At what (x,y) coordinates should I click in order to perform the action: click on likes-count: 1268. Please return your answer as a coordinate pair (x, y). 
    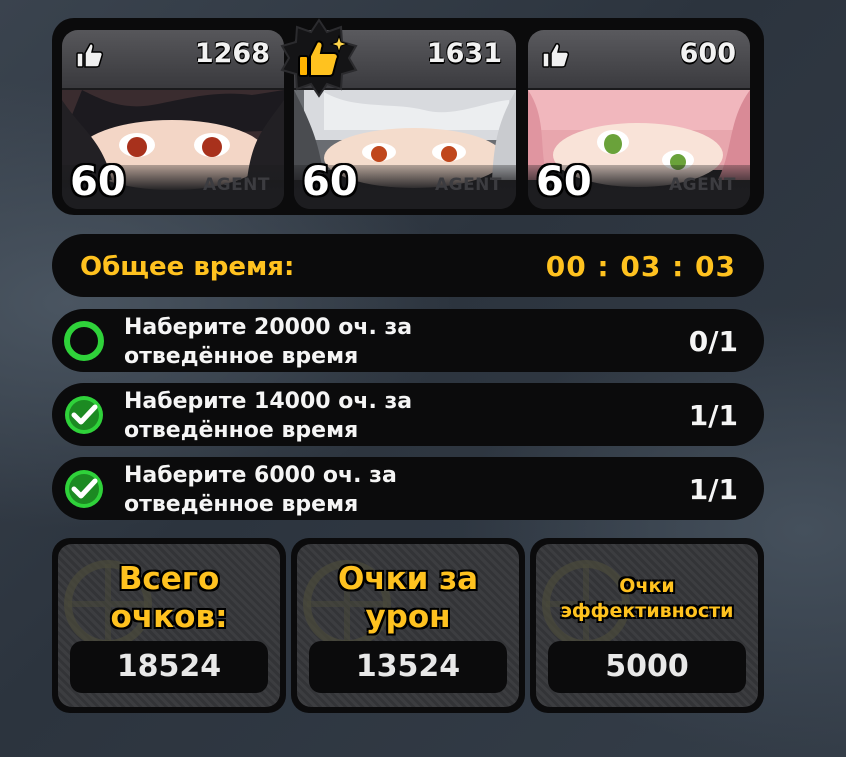
    Looking at the image, I should click on (232, 53).